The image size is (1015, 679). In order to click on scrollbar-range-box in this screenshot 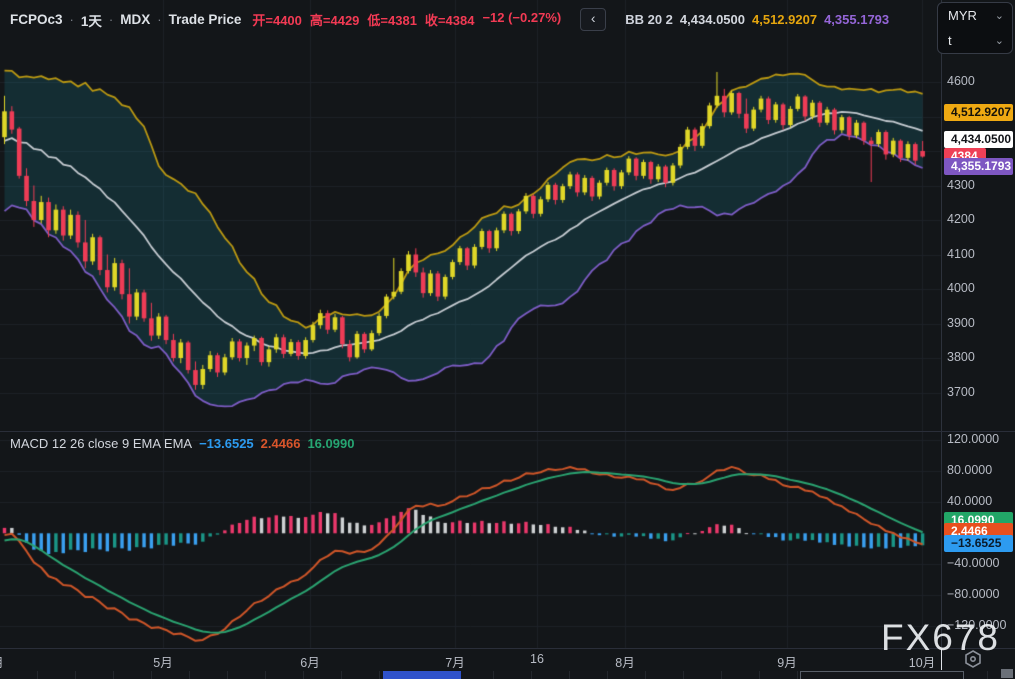, I will do `click(882, 675)`.